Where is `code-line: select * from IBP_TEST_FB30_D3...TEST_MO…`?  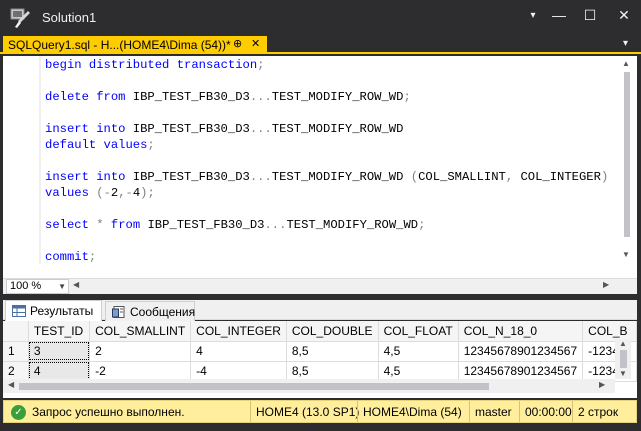 code-line: select * from IBP_TEST_FB30_D3...TEST_MO… is located at coordinates (330, 224).